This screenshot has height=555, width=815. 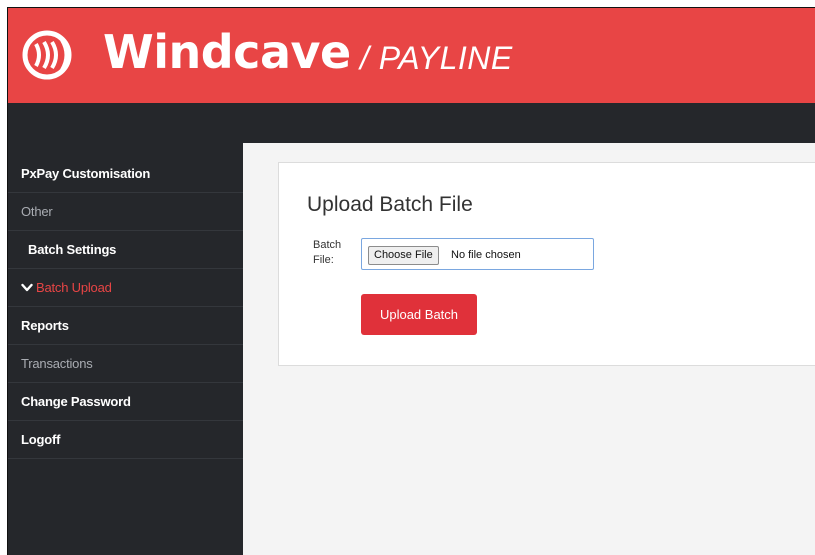 I want to click on batch-file-input: Choose File No file chosen, so click(x=477, y=254).